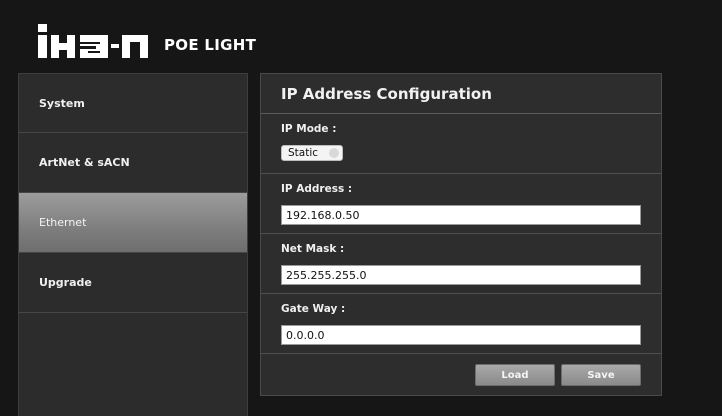 Image resolution: width=722 pixels, height=416 pixels. What do you see at coordinates (303, 153) in the screenshot?
I see `ip-mode-value: Static` at bounding box center [303, 153].